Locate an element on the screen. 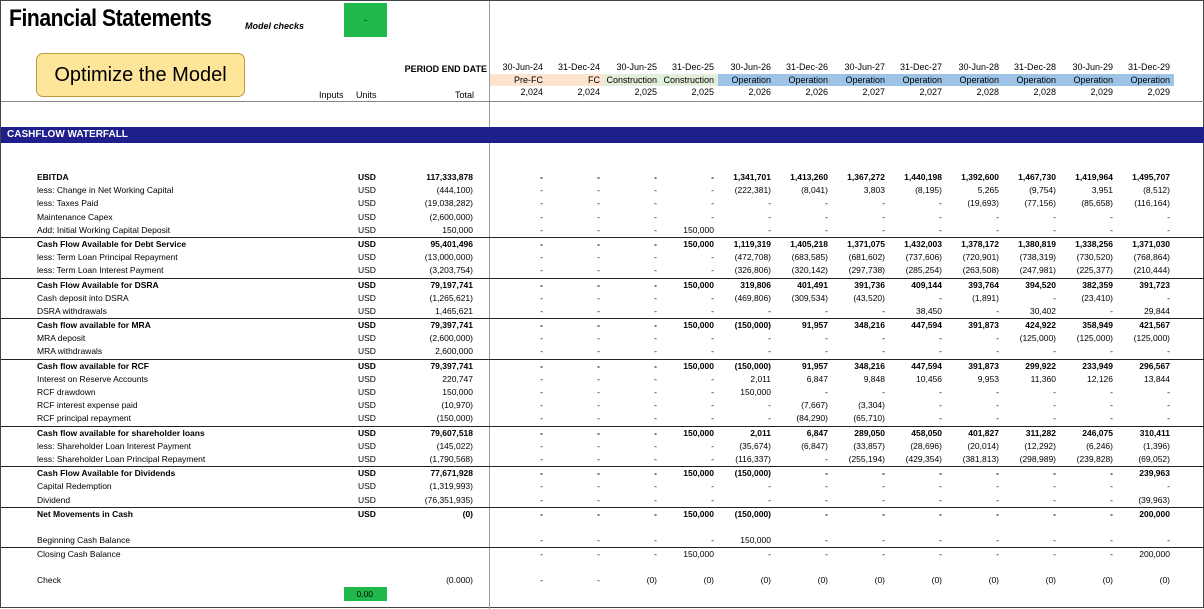 This screenshot has width=1204, height=609. row-label: less: Taxes Paid is located at coordinates (67, 203).